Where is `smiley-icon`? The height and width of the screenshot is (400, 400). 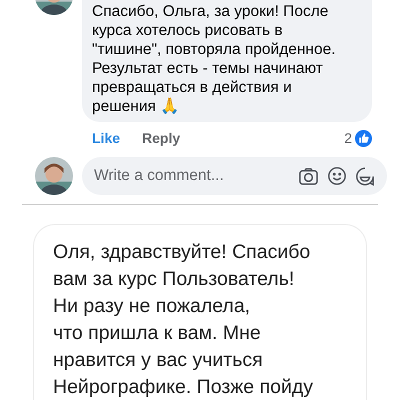 smiley-icon is located at coordinates (337, 176).